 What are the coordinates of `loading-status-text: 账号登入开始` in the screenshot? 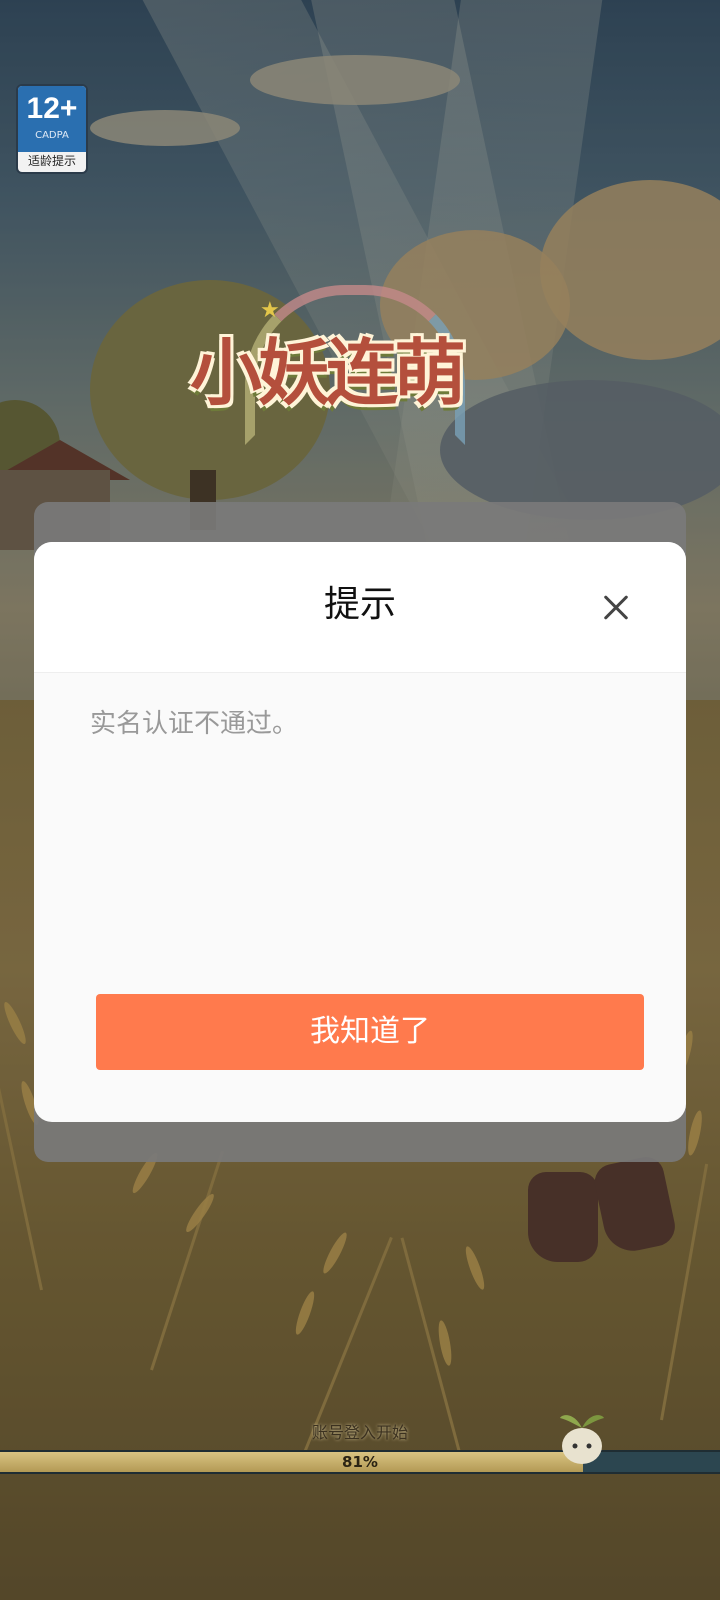 It's located at (359, 1432).